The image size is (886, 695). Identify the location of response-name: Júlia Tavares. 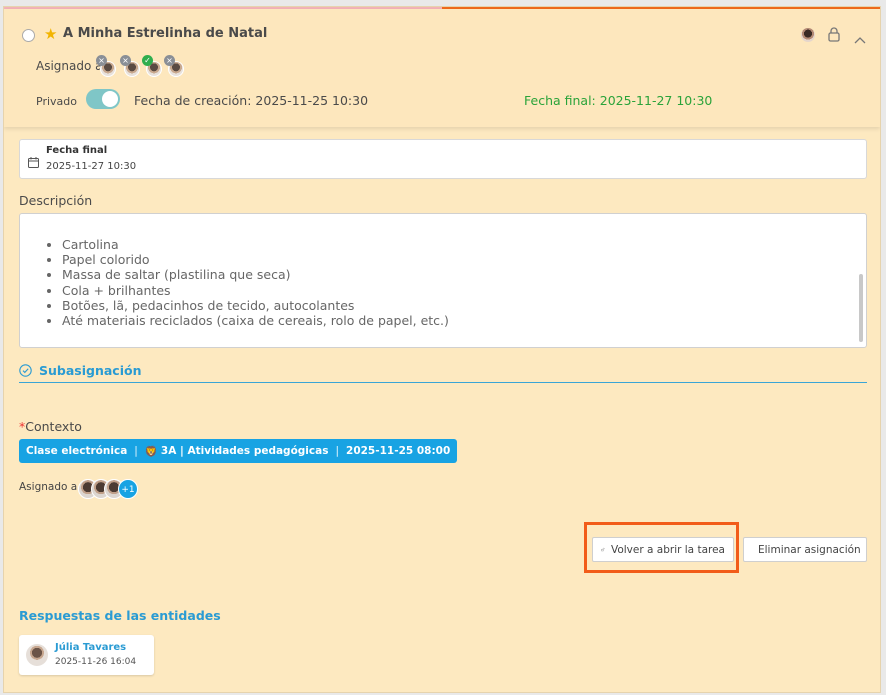
(90, 647).